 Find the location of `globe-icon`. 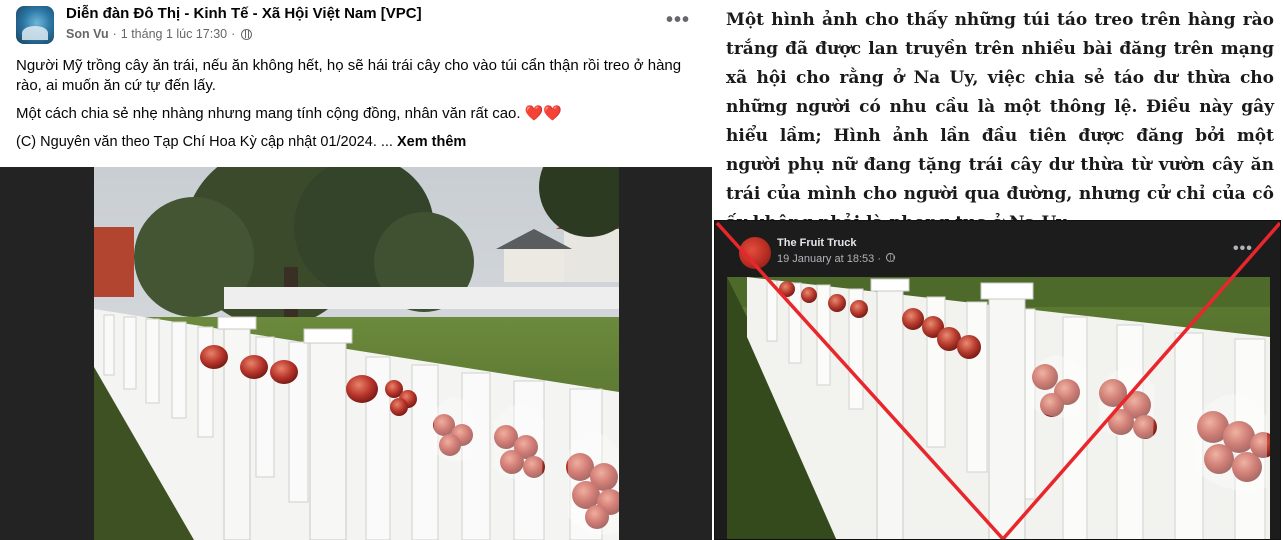

globe-icon is located at coordinates (247, 34).